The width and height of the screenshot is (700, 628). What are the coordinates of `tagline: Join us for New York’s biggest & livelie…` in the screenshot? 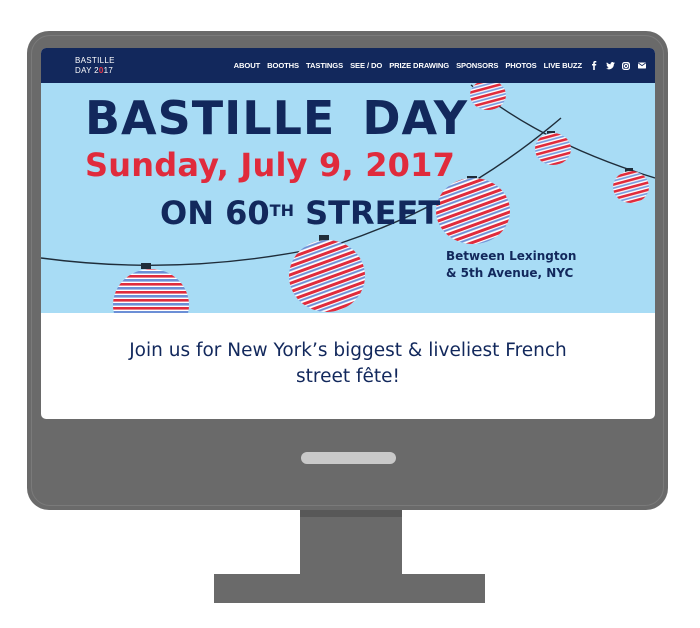 It's located at (348, 363).